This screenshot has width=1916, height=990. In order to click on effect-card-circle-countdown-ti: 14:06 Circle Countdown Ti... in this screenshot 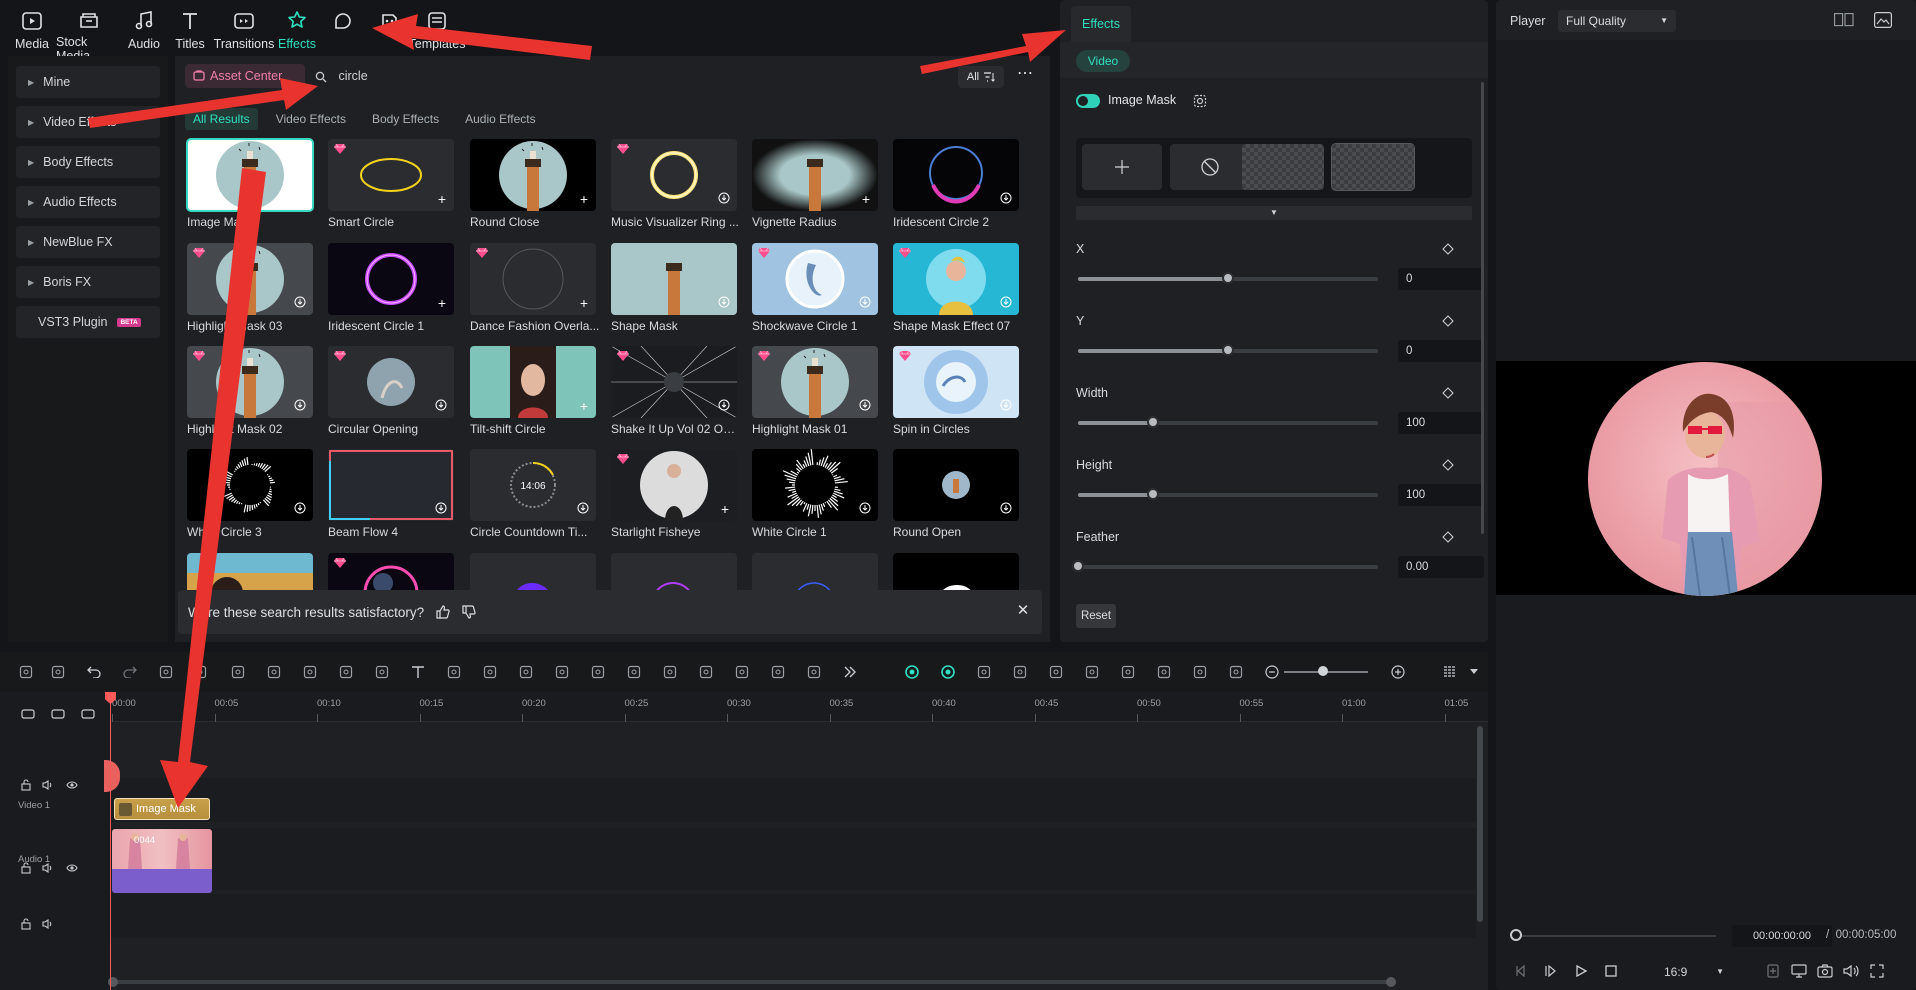, I will do `click(533, 499)`.